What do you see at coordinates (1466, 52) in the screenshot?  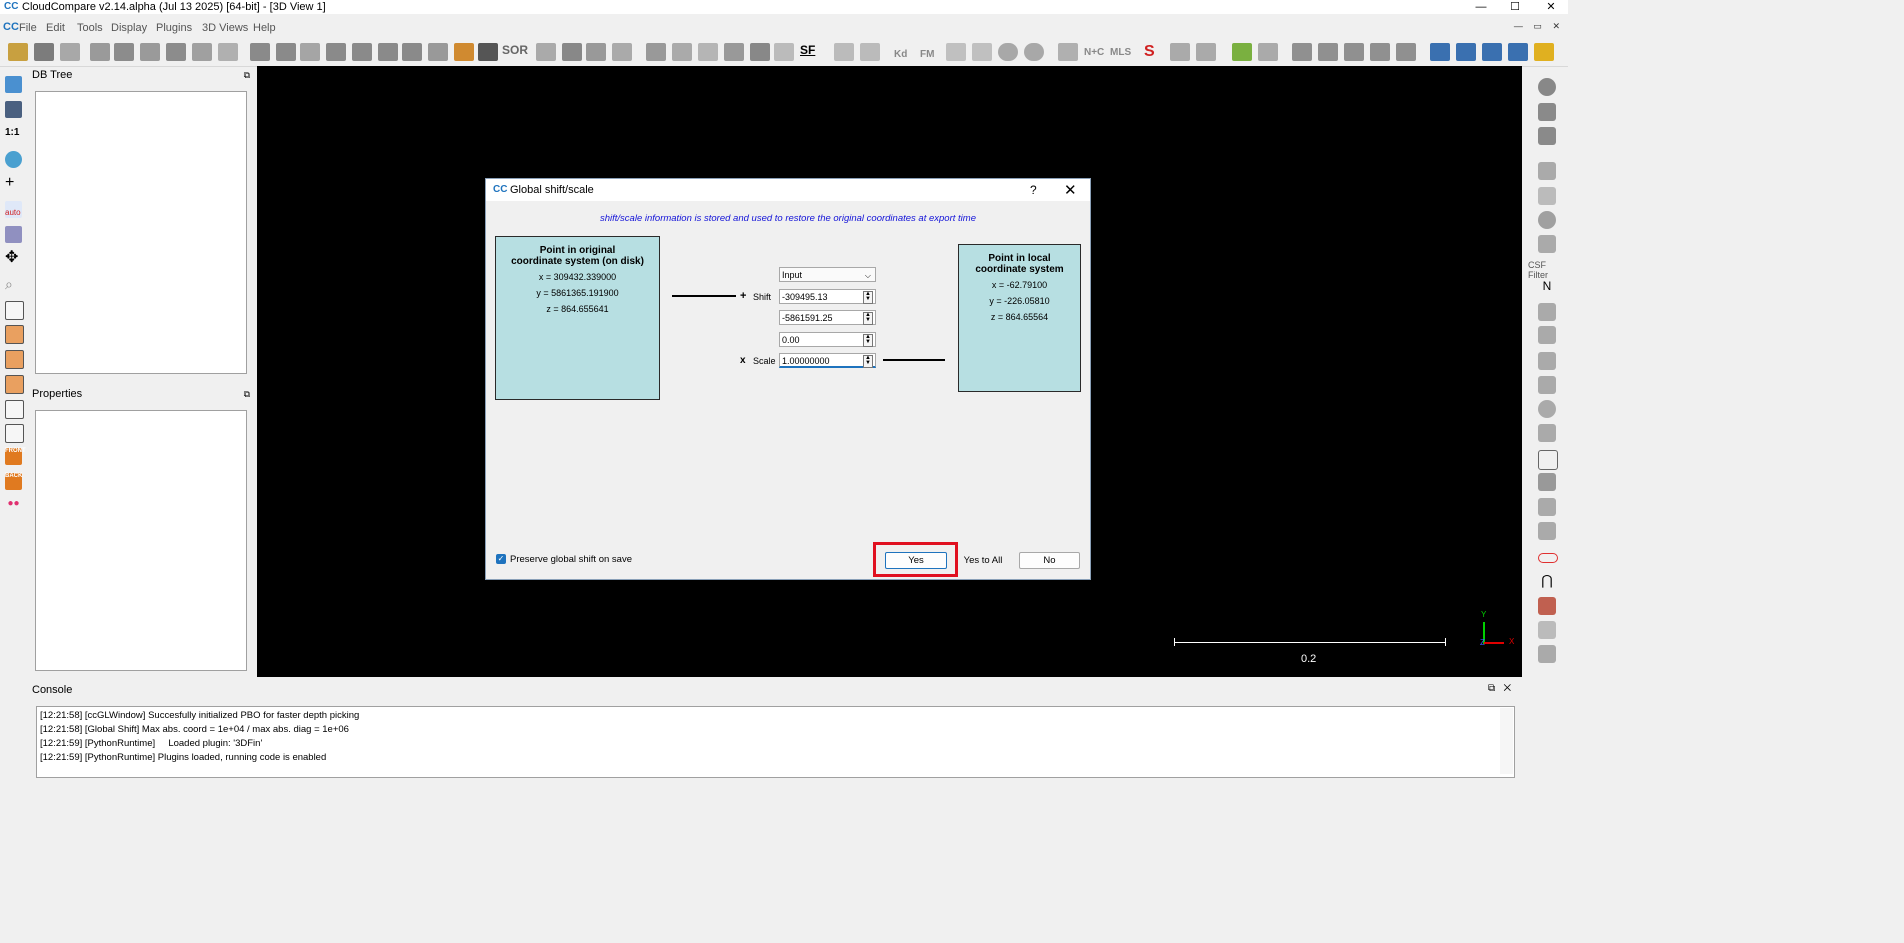 I see `python-run-icon` at bounding box center [1466, 52].